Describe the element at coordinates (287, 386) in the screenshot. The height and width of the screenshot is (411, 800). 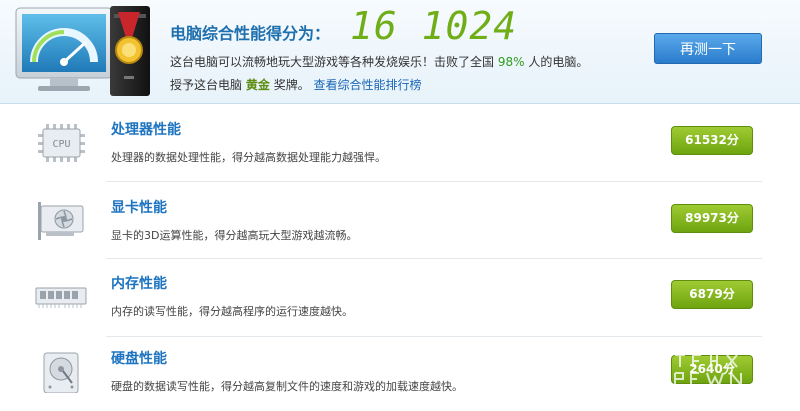
I see `disk-description: 硬盘的数据读写性能，得分越高复制文件的速度和游戏的加载速度越快。` at that location.